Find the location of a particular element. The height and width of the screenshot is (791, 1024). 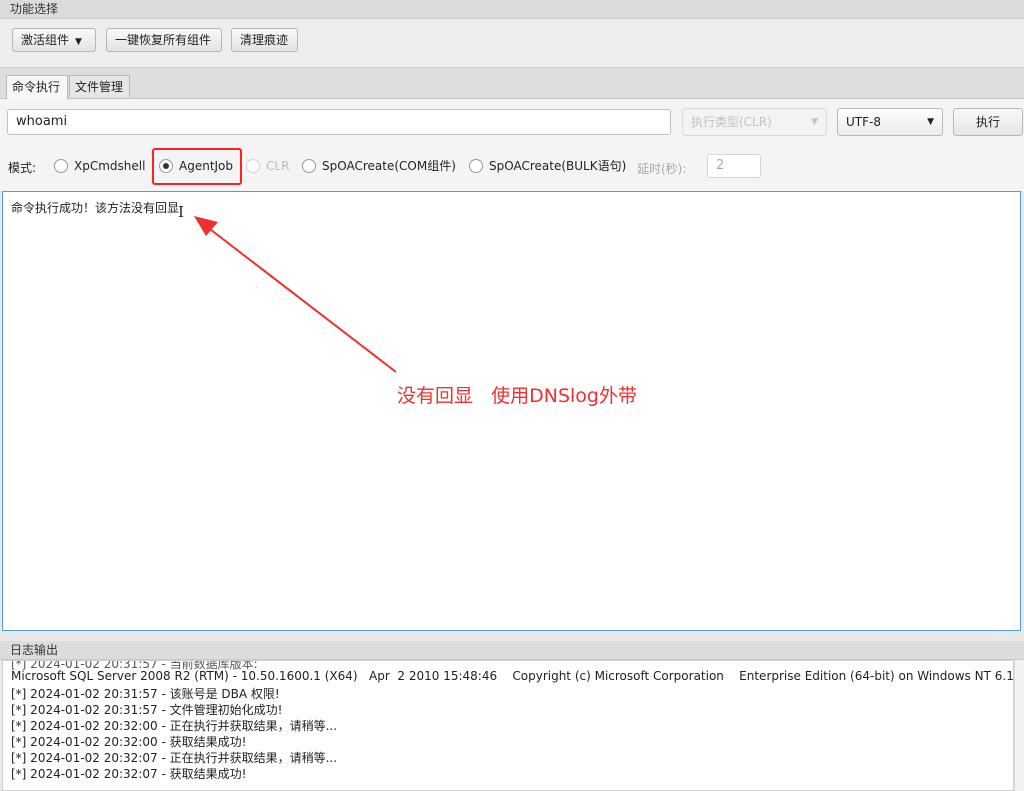

log-line: [*] 2024-01-02 20:32:07 - 获取结果成功! is located at coordinates (129, 774).